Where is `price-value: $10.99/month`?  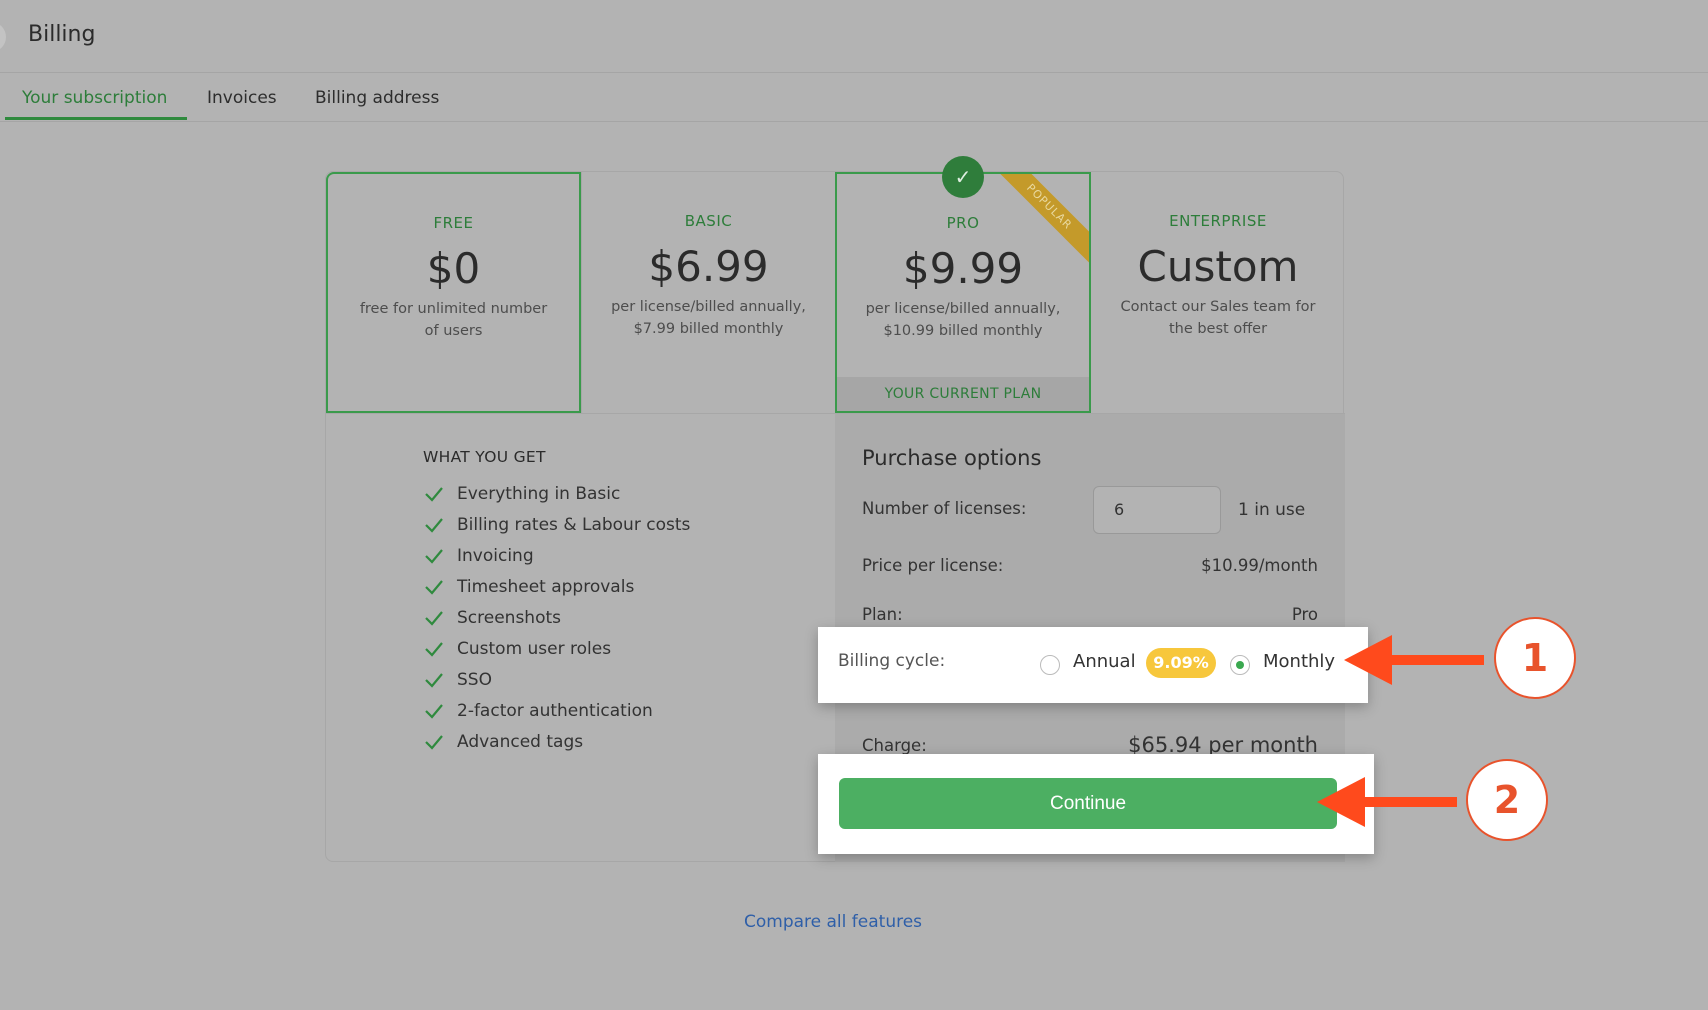 price-value: $10.99/month is located at coordinates (1259, 565).